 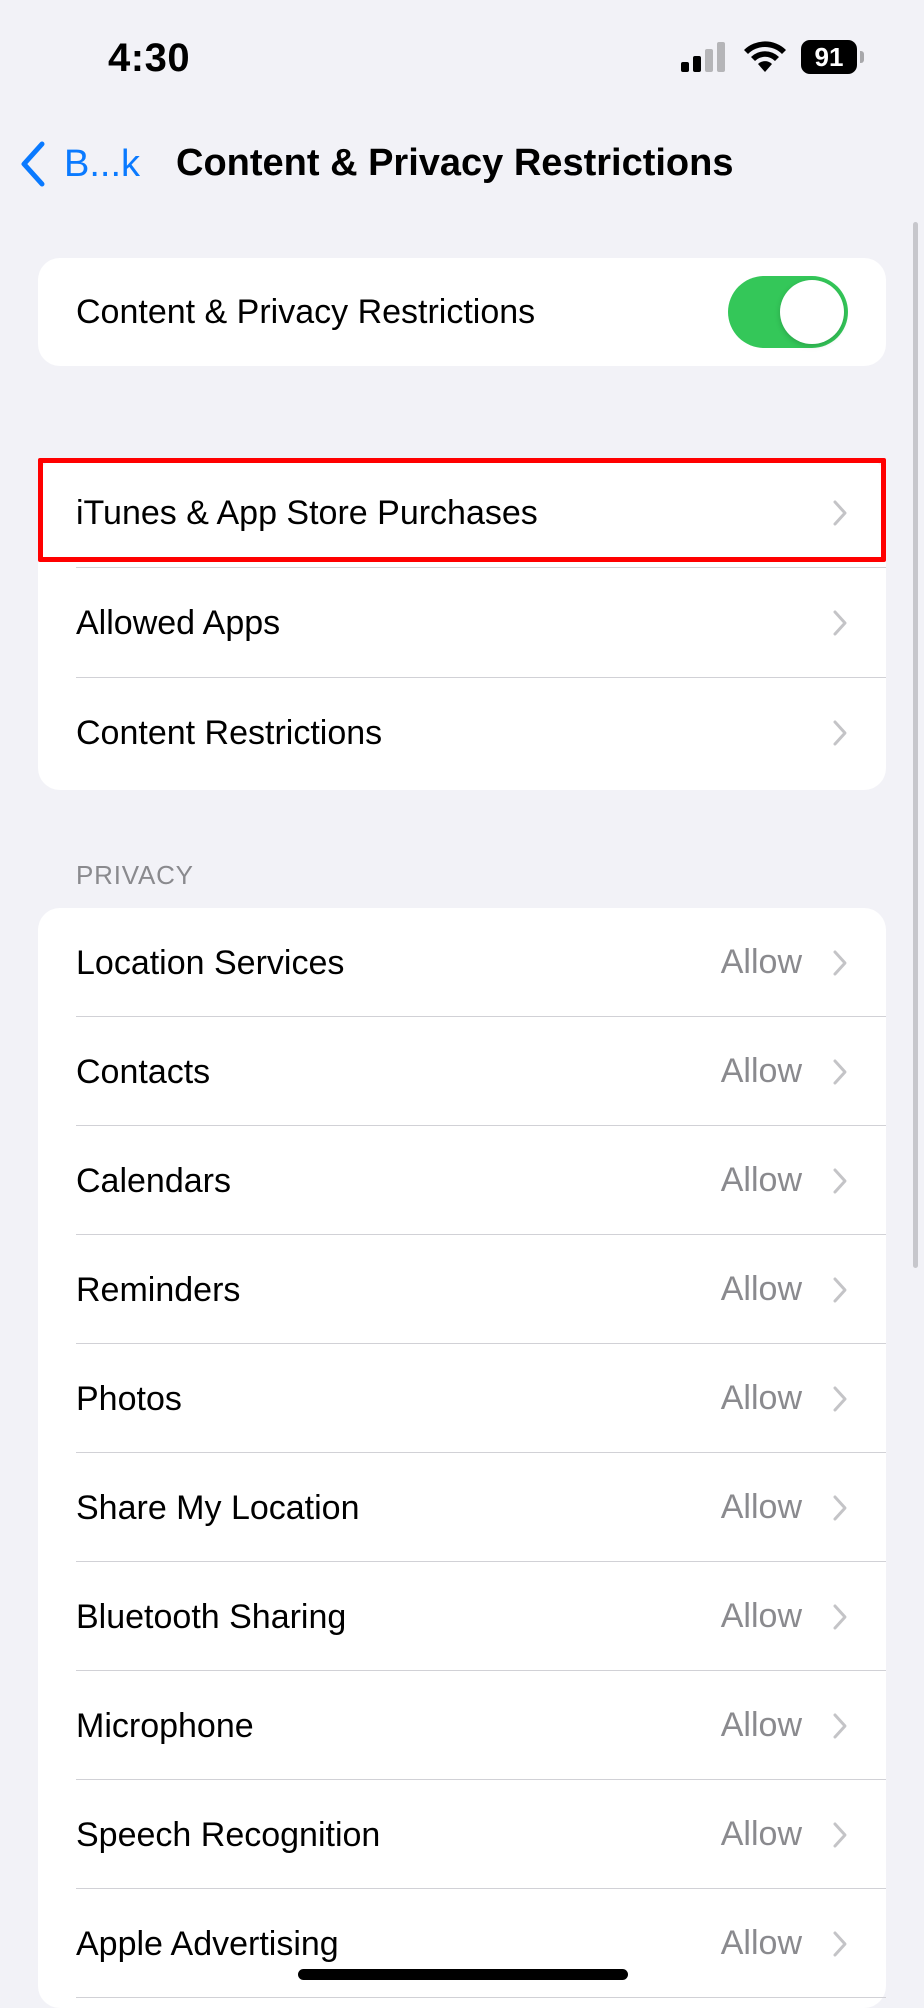 I want to click on row-label: Apple Advertising, so click(x=207, y=1943).